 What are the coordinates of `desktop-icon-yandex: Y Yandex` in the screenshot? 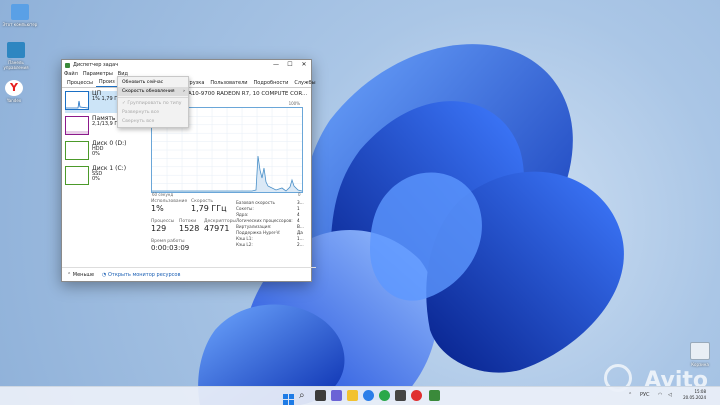 It's located at (17, 91).